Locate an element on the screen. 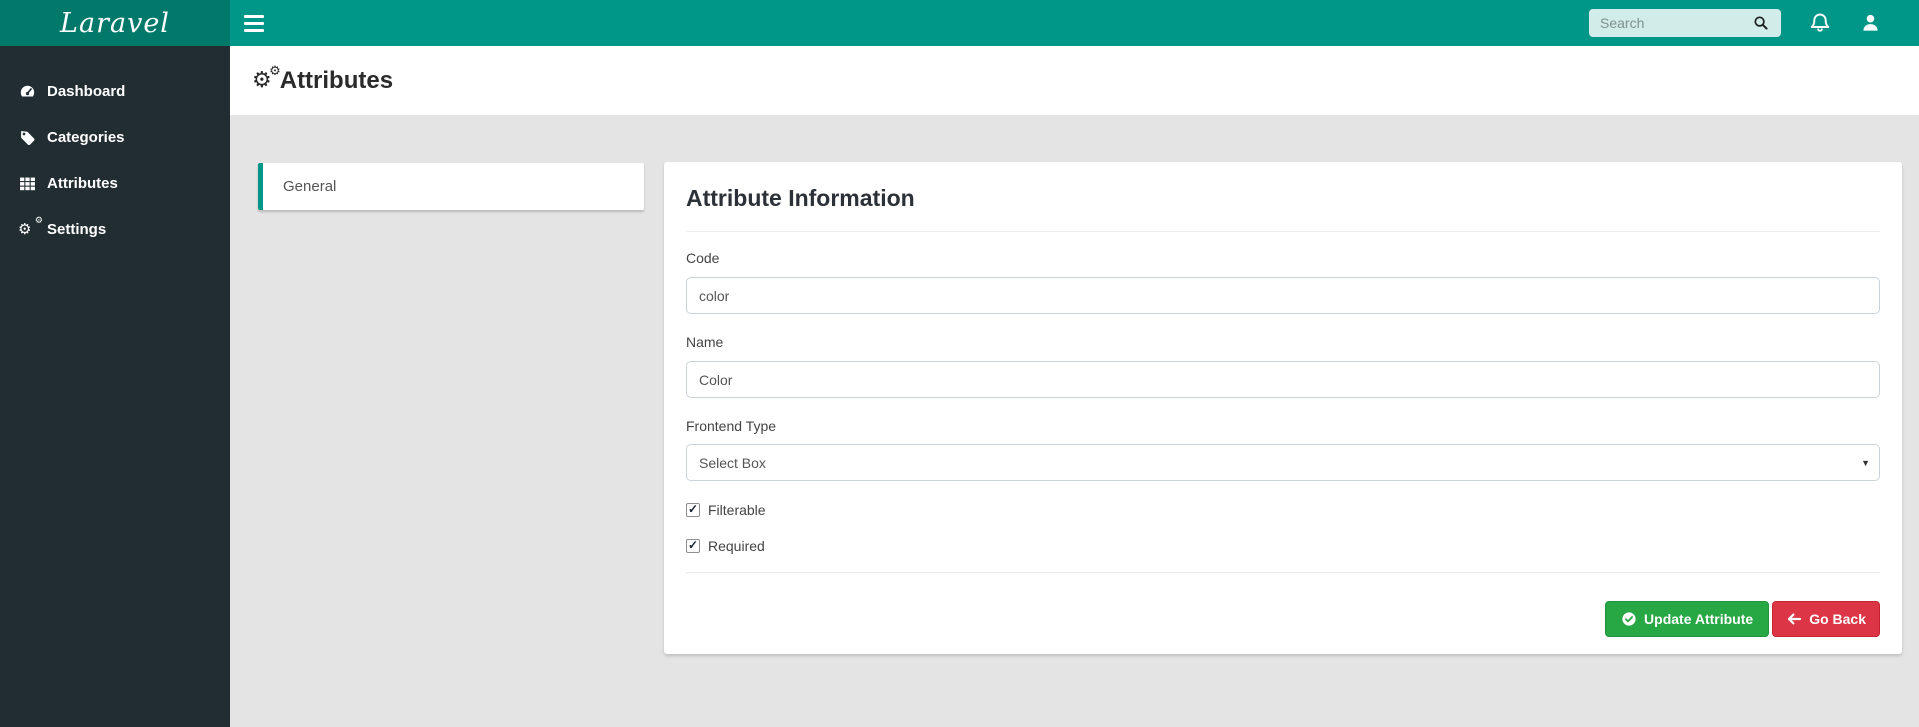  search-icon is located at coordinates (1761, 23).